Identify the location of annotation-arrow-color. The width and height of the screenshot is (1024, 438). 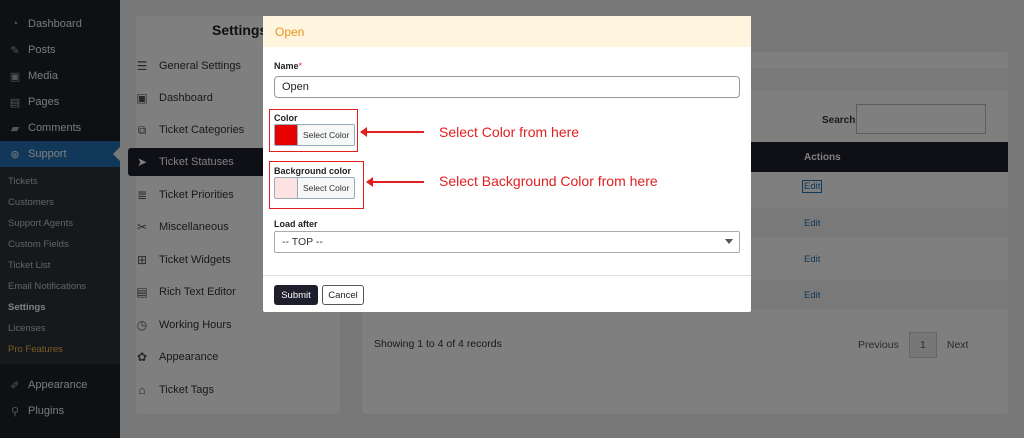
(392, 132).